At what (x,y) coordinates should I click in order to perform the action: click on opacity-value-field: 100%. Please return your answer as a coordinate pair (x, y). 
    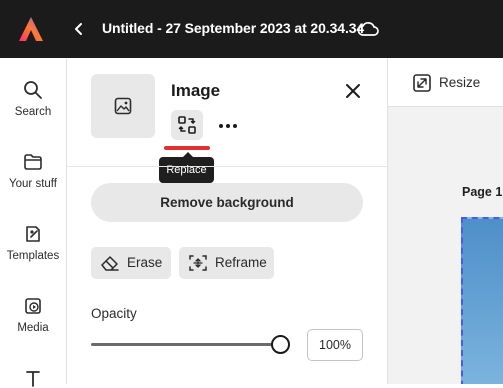
    Looking at the image, I should click on (335, 345).